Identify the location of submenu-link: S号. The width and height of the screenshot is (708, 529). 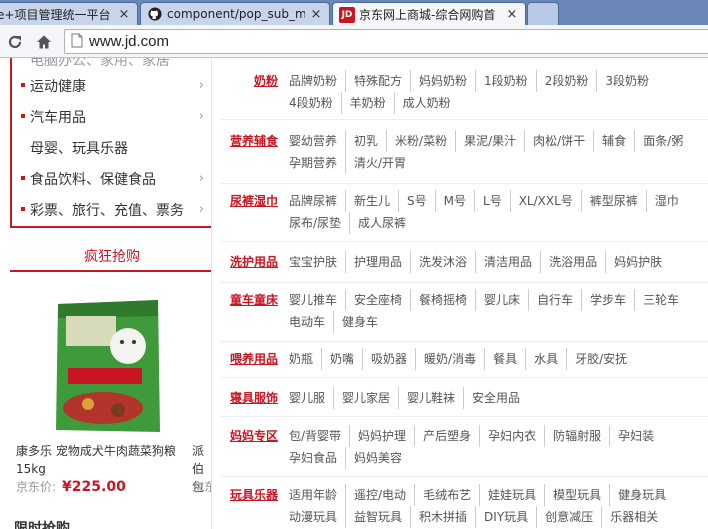
(416, 201).